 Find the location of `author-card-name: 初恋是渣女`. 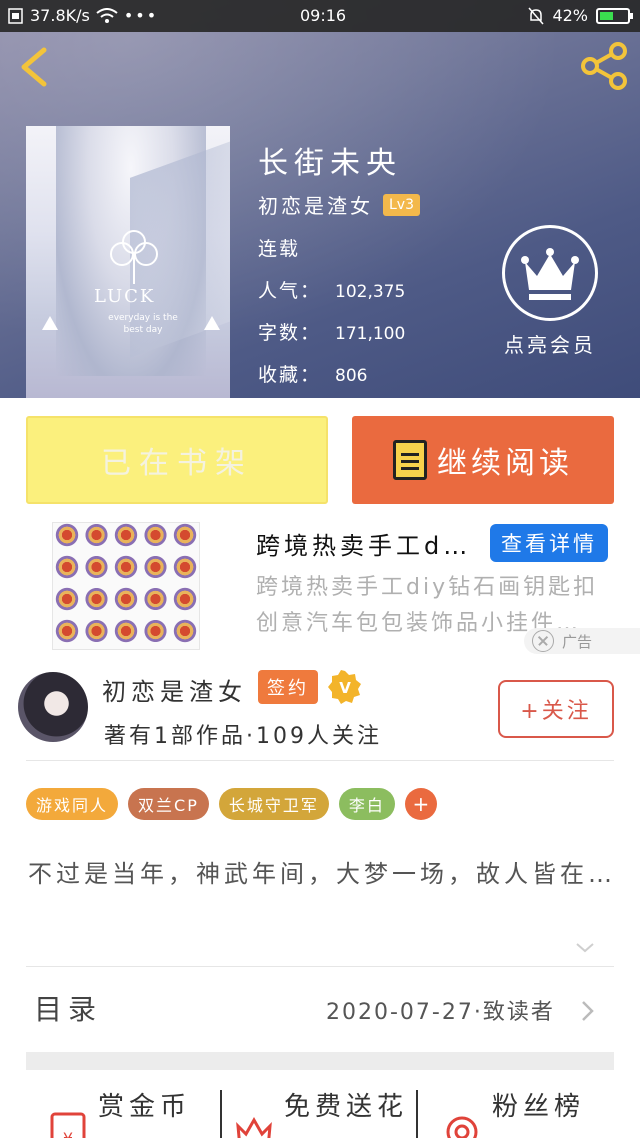

author-card-name: 初恋是渣女 is located at coordinates (174, 689).